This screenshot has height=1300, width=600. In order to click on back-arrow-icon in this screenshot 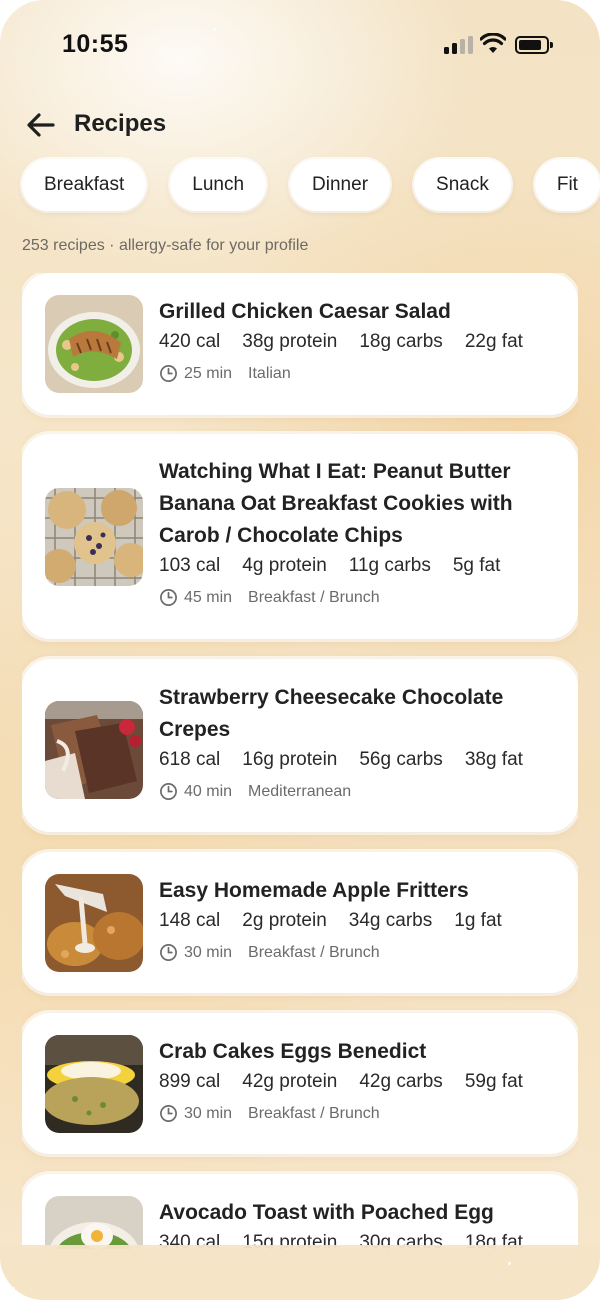, I will do `click(41, 125)`.